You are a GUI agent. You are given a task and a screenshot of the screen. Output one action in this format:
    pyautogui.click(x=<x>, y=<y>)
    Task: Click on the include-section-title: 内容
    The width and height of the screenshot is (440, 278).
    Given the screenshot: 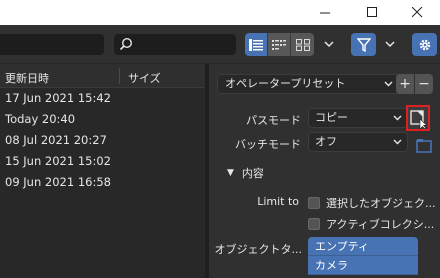 What is the action you would take?
    pyautogui.click(x=252, y=173)
    